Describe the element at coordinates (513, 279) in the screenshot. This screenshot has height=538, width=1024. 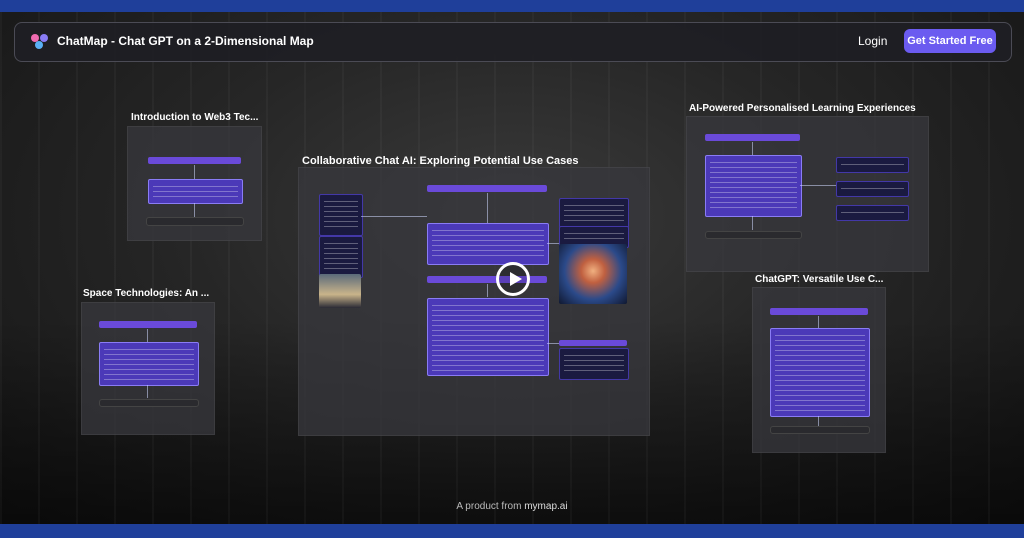
I see `play-icon` at that location.